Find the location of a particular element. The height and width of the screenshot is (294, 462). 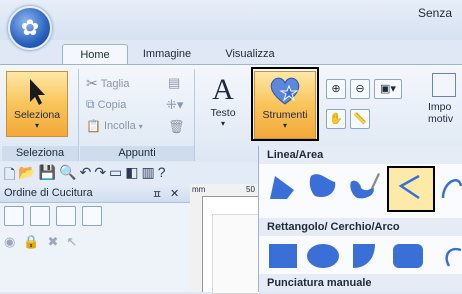

select-button: Seleziona ▾ is located at coordinates (37, 104).